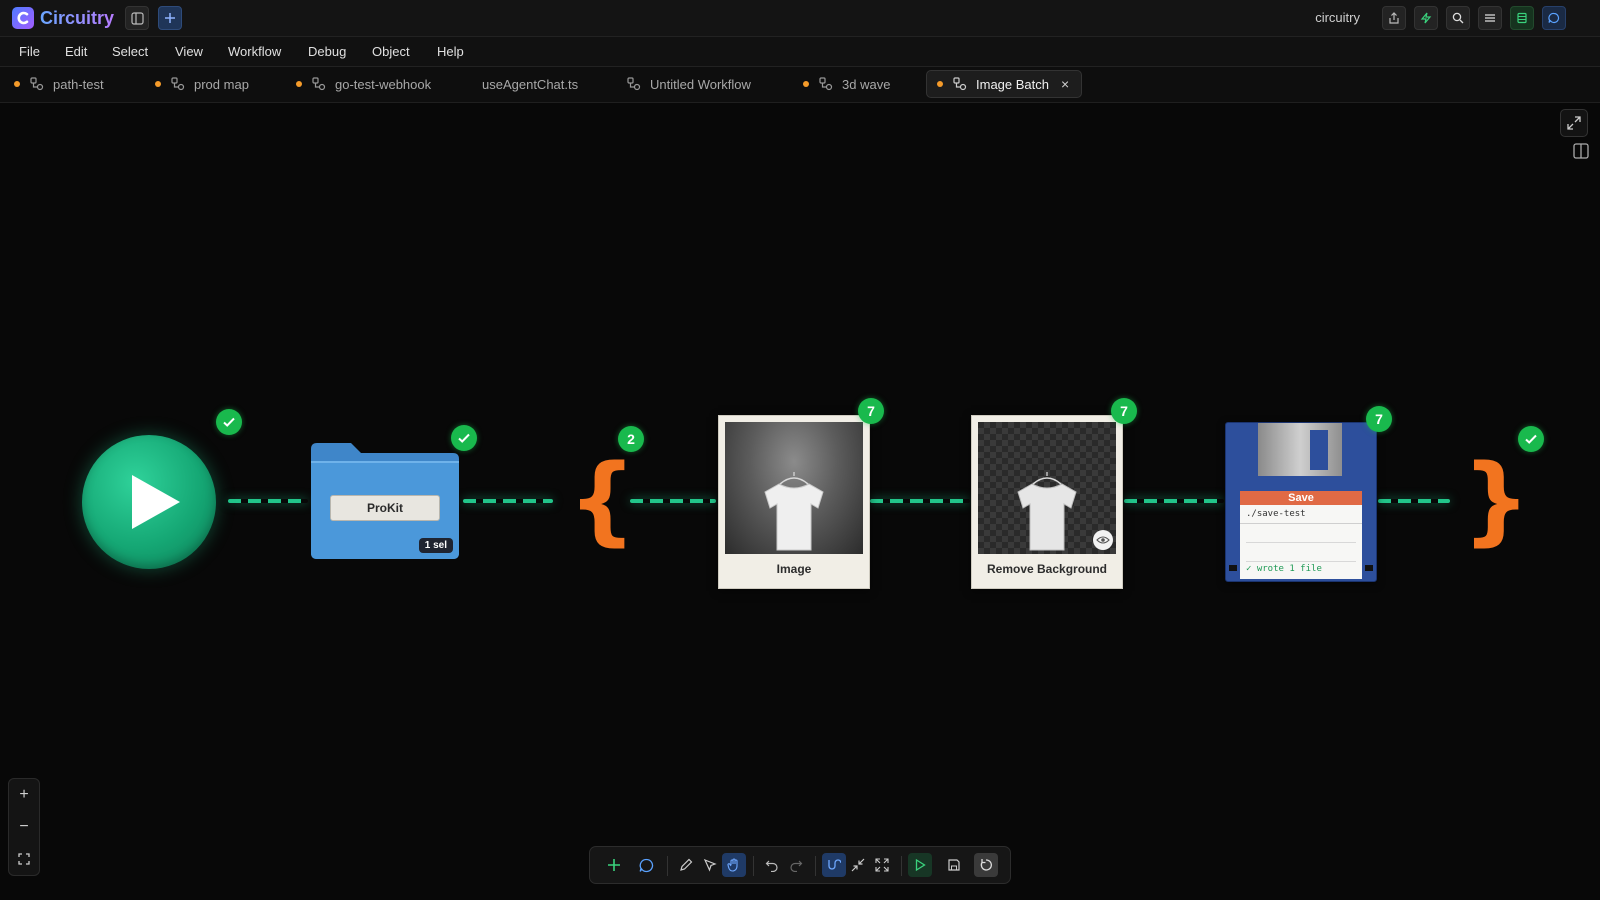 Image resolution: width=1600 pixels, height=900 pixels. I want to click on pencil-icon, so click(686, 864).